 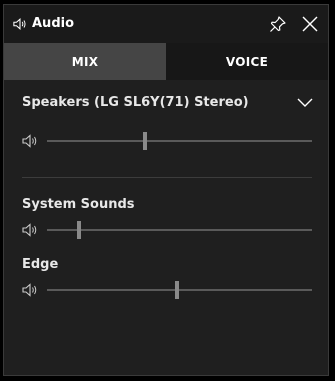 I want to click on output-device-selector: Speakers (LG SL6Y(71) Stereo), so click(x=168, y=105).